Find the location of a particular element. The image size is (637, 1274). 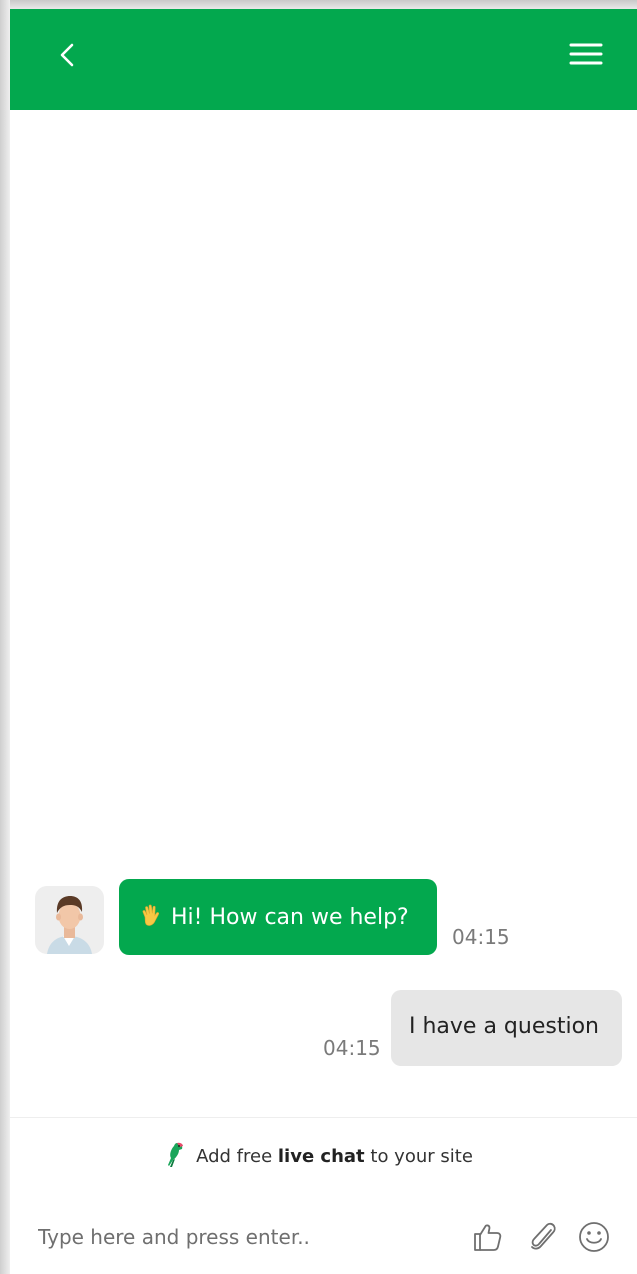

back-button is located at coordinates (68, 55).